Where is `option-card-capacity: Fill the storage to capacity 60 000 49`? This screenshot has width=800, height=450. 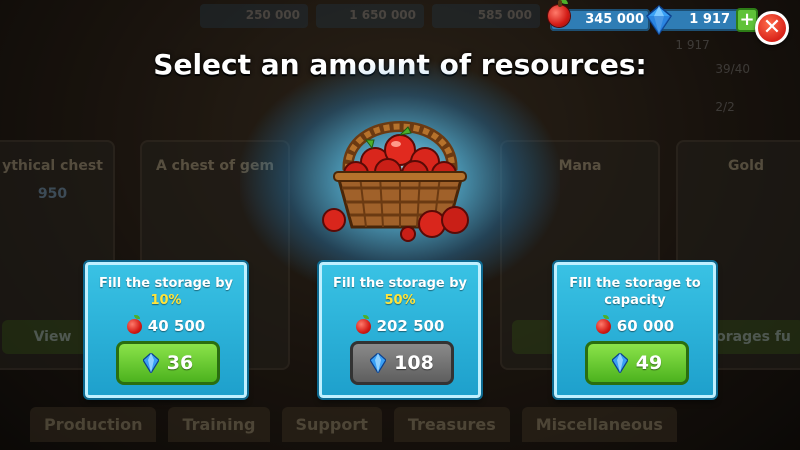
option-card-capacity: Fill the storage to capacity 60 000 49 is located at coordinates (635, 330).